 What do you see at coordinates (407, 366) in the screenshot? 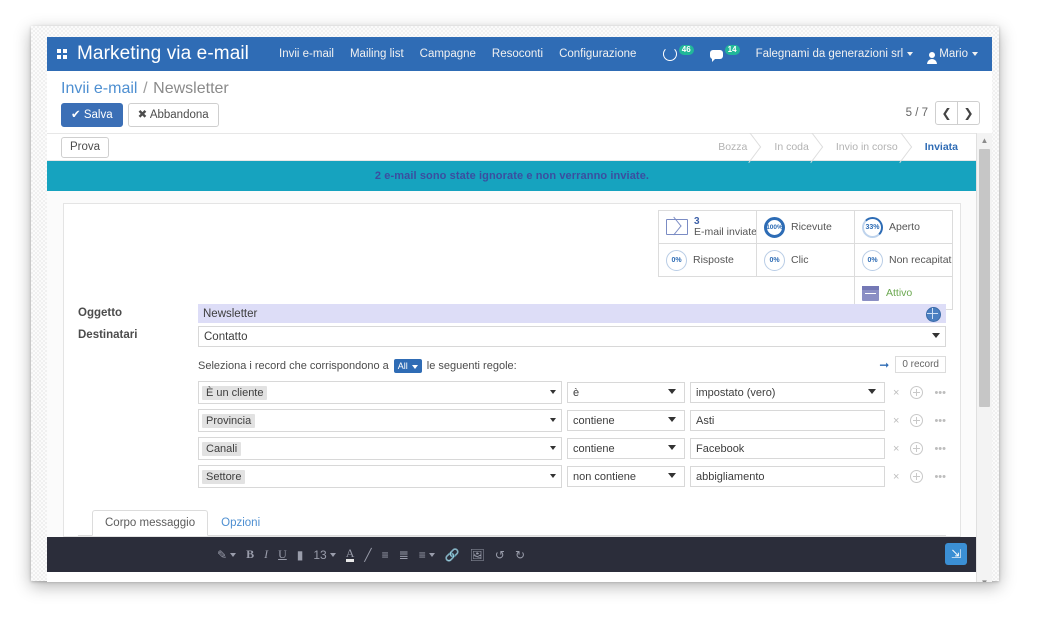
I see `domain-match-all-dropdown: All` at bounding box center [407, 366].